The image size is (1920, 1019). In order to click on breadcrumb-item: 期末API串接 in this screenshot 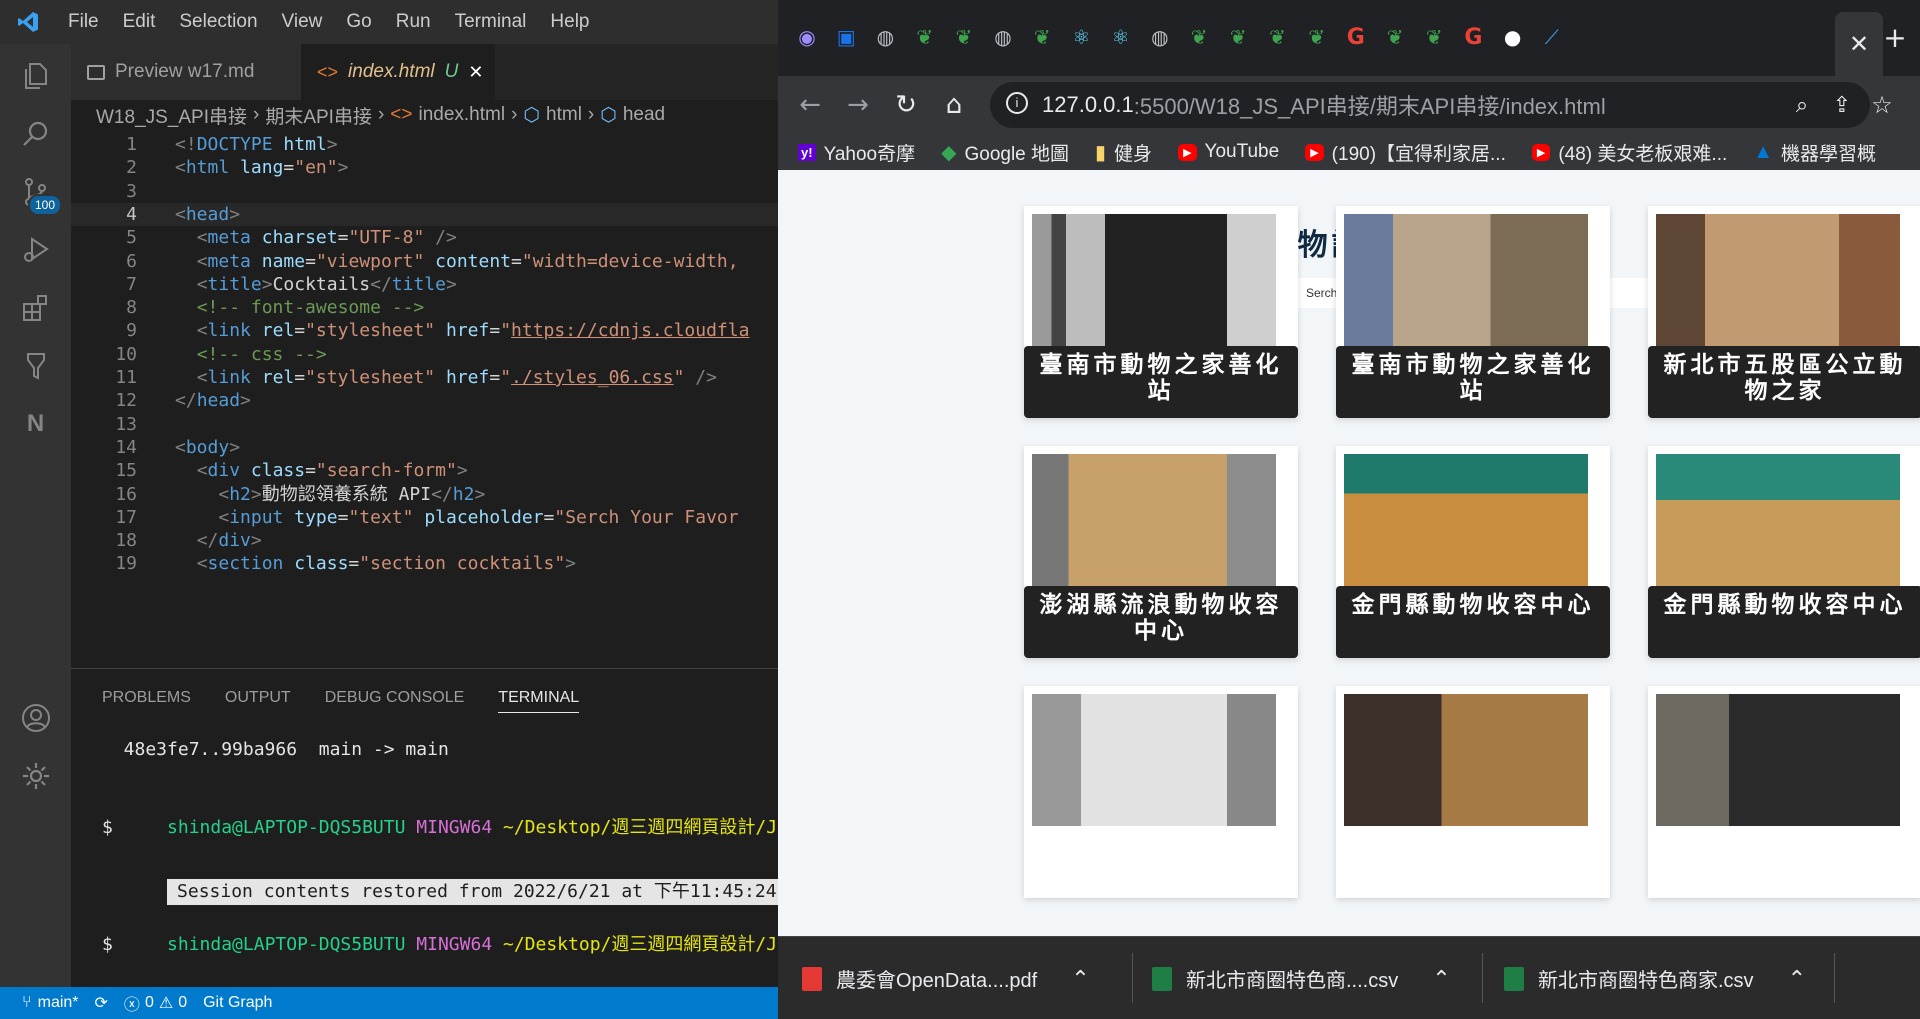, I will do `click(318, 115)`.